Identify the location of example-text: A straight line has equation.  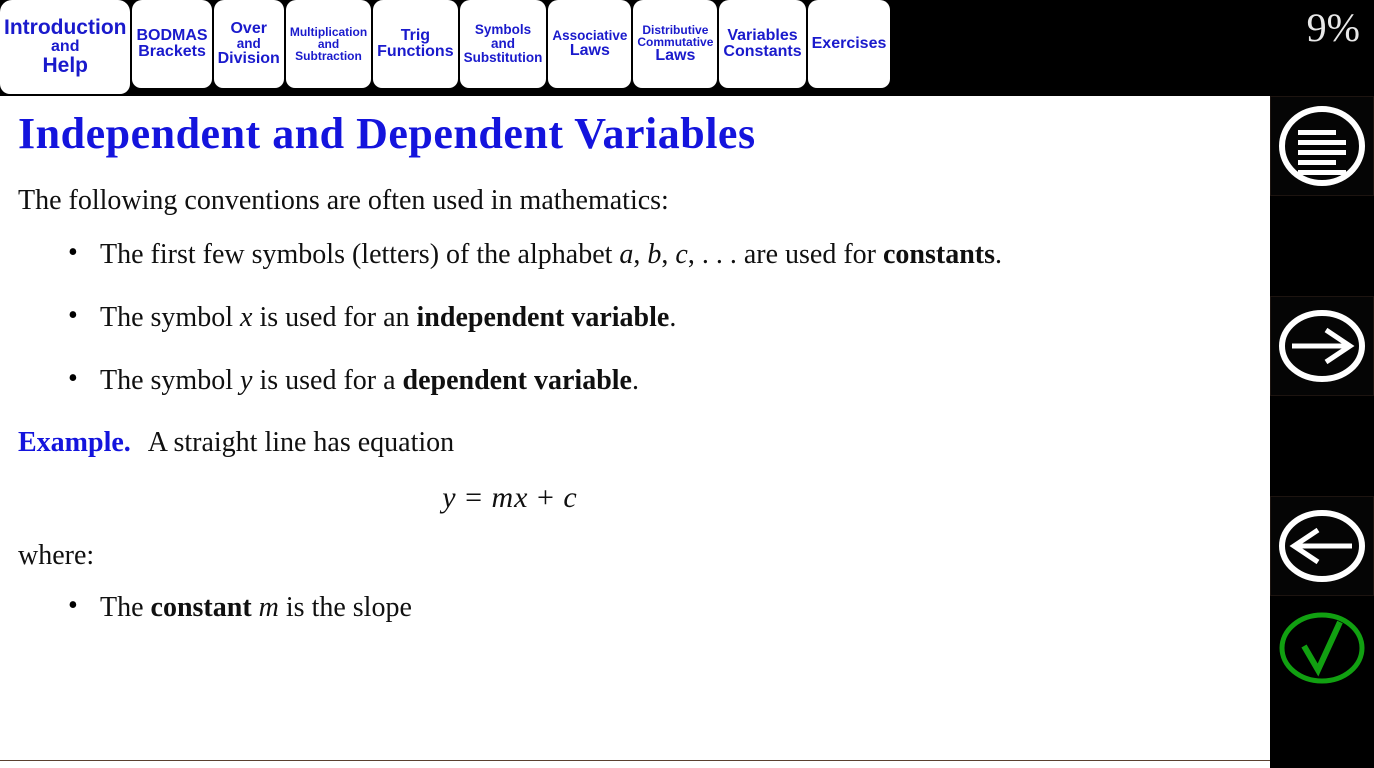
(301, 442).